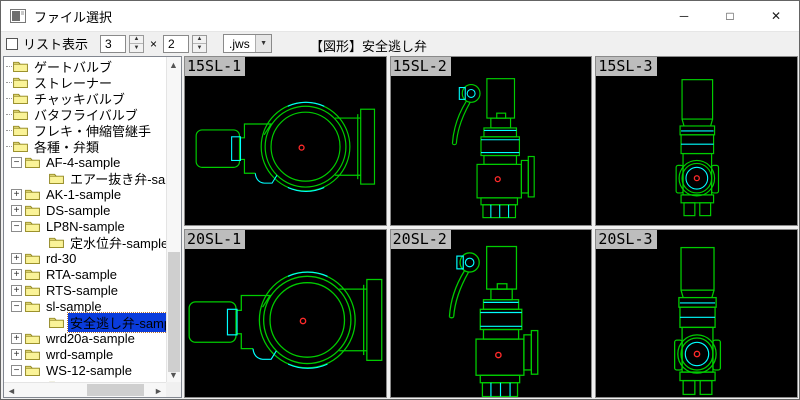 This screenshot has height=400, width=800. What do you see at coordinates (116, 322) in the screenshot?
I see `tree-item-label: 安全逃し弁-sample` at bounding box center [116, 322].